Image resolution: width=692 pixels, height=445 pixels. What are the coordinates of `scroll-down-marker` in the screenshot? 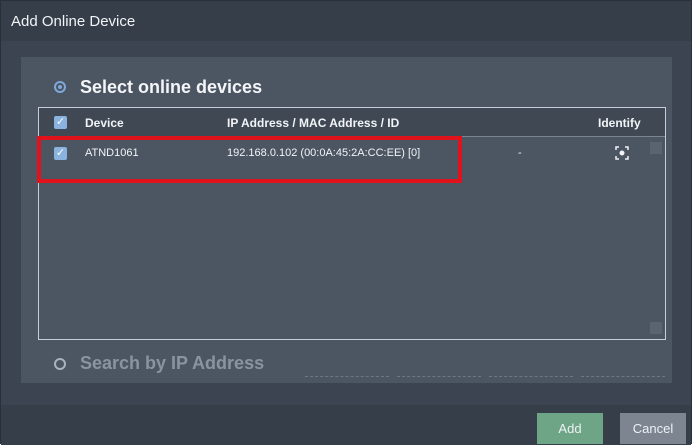 It's located at (656, 328).